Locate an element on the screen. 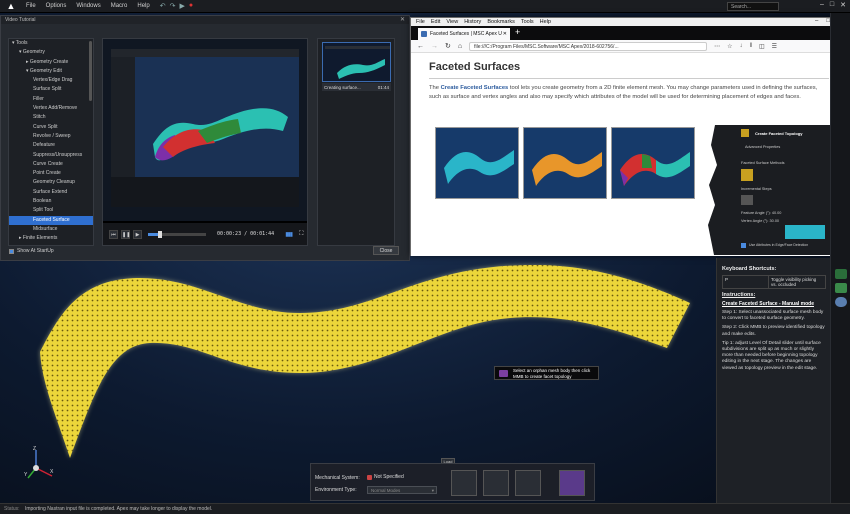 The width and height of the screenshot is (850, 514). menu-macro: Macro is located at coordinates (119, 6).